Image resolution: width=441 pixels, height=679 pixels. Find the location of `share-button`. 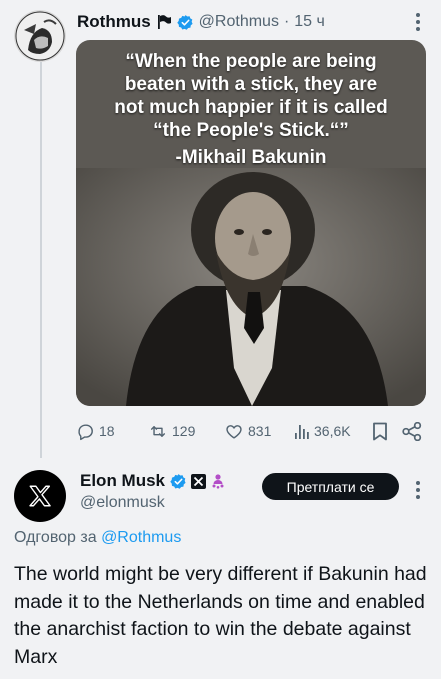

share-button is located at coordinates (412, 431).